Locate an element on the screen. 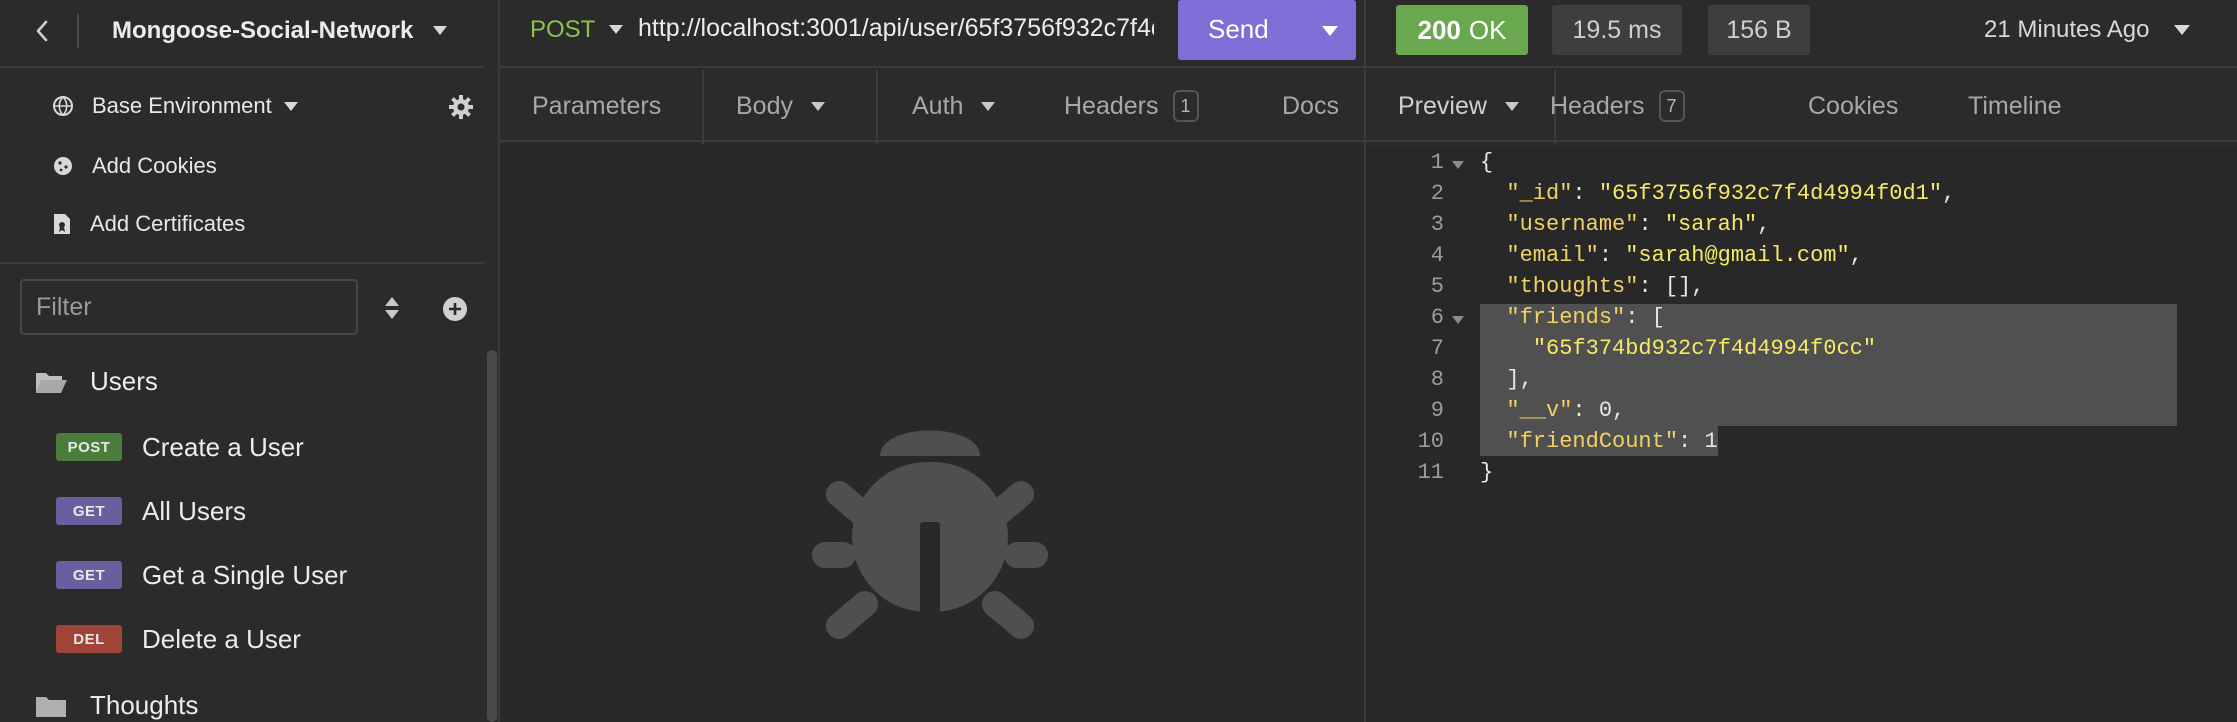 The width and height of the screenshot is (2237, 722). json-key: "_id" is located at coordinates (1539, 193).